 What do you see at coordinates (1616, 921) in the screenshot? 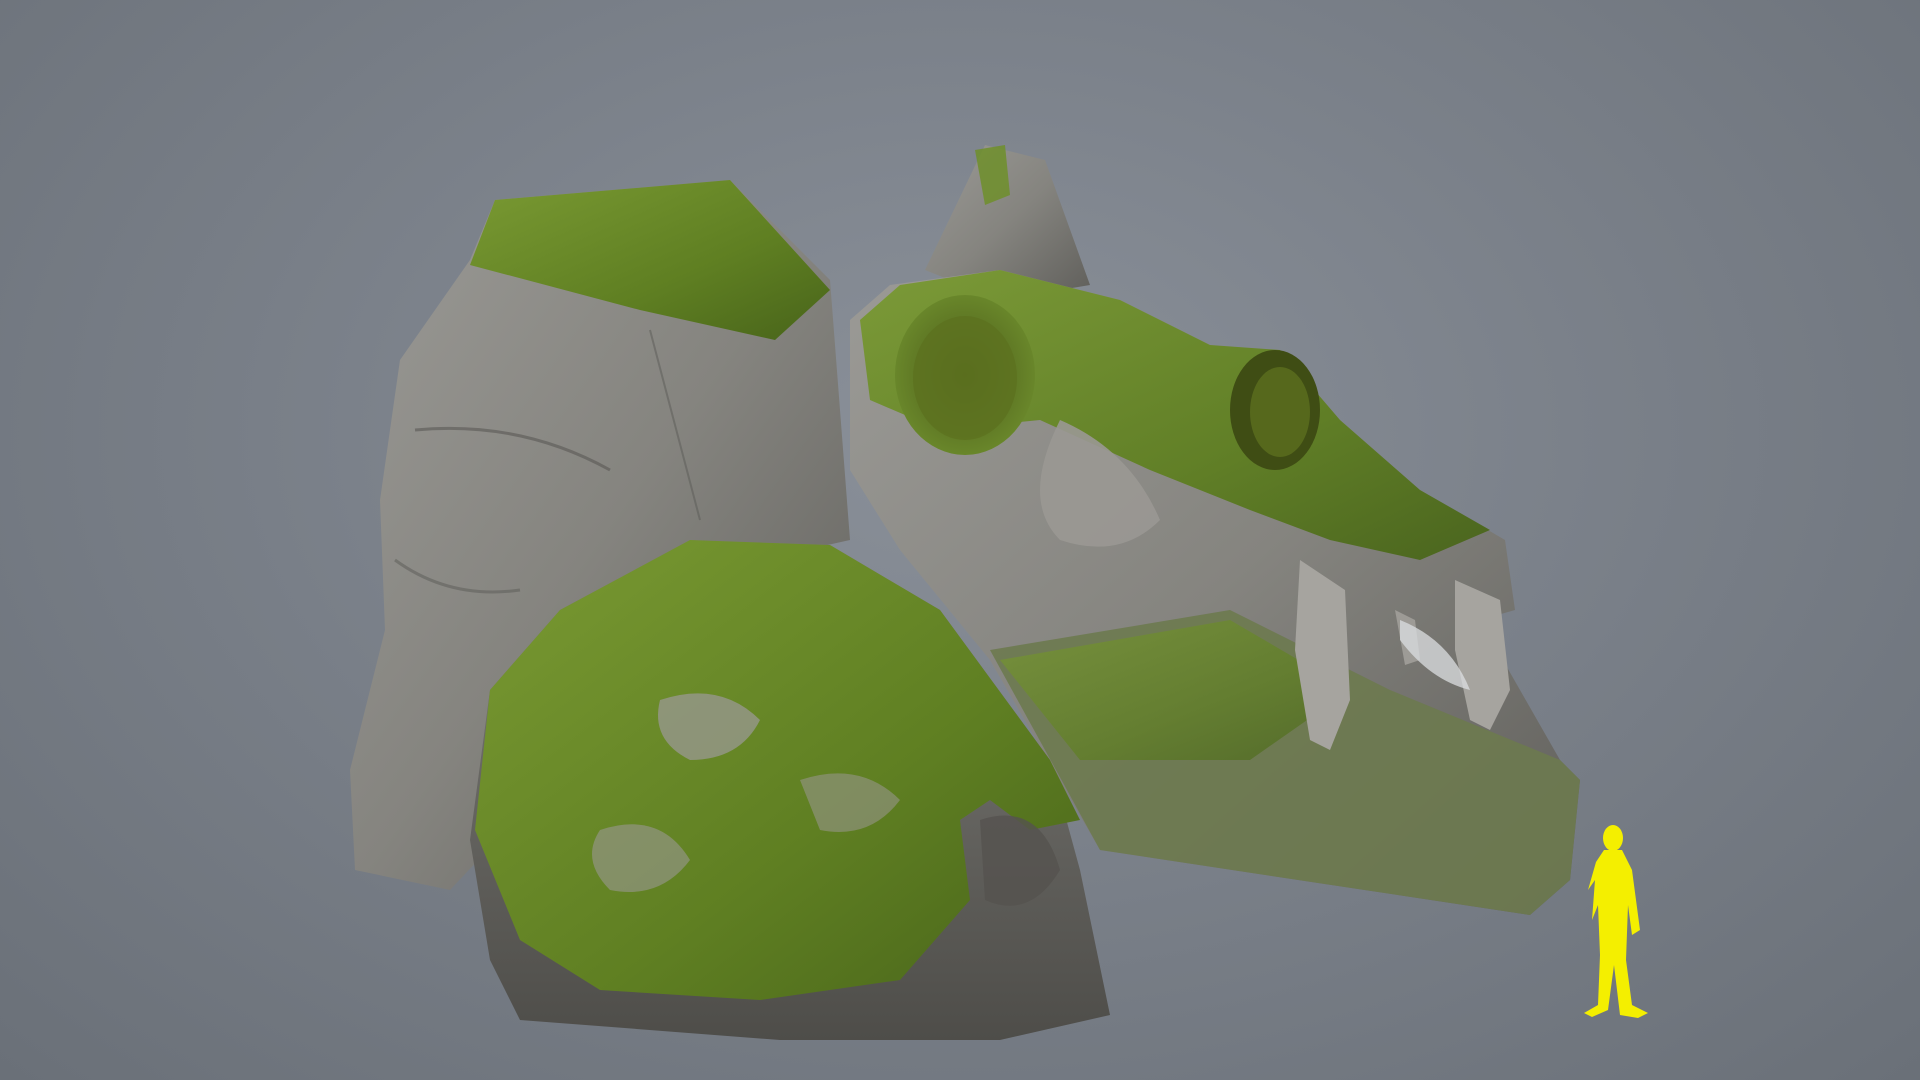
I see `scale-figure-icon` at bounding box center [1616, 921].